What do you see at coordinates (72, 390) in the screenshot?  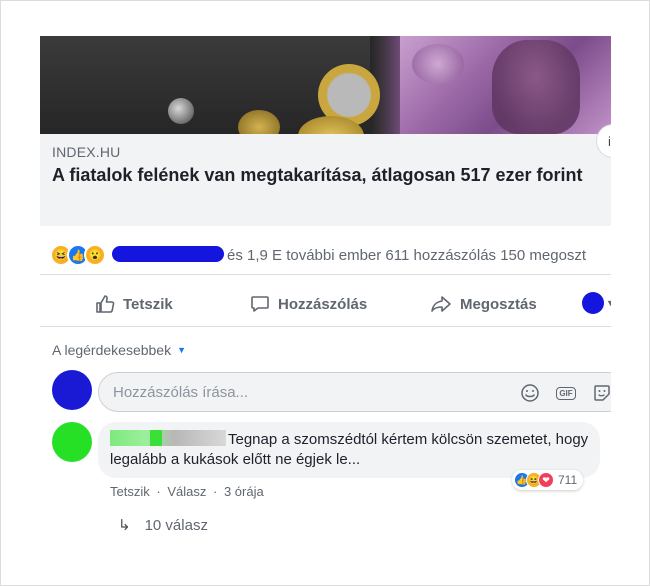 I see `current-user-avatar-redacted` at bounding box center [72, 390].